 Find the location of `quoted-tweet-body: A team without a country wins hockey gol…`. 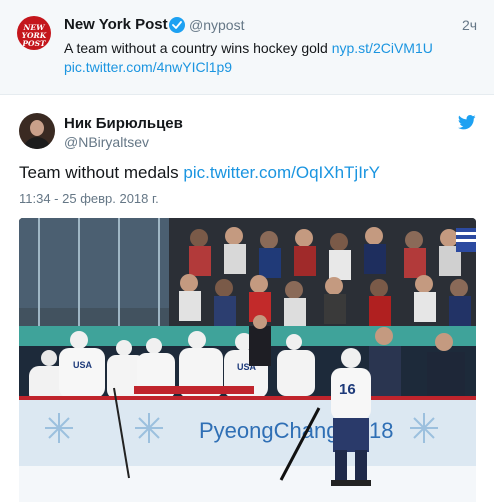

quoted-tweet-body: A team without a country wins hockey gol… is located at coordinates (196, 48).